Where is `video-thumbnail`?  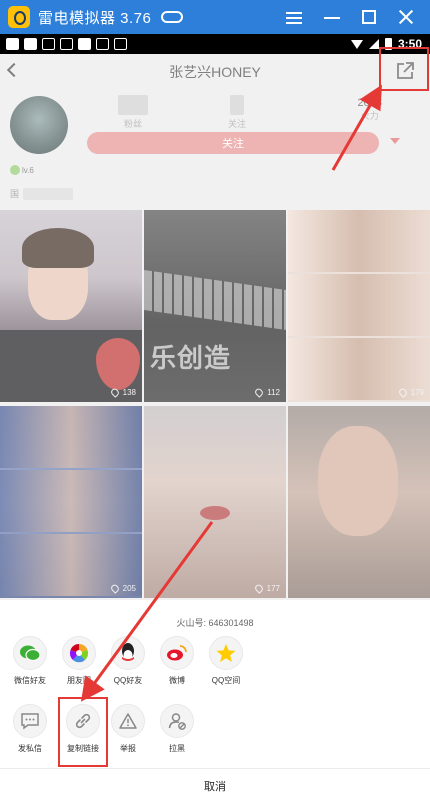
video-thumbnail is located at coordinates (359, 502).